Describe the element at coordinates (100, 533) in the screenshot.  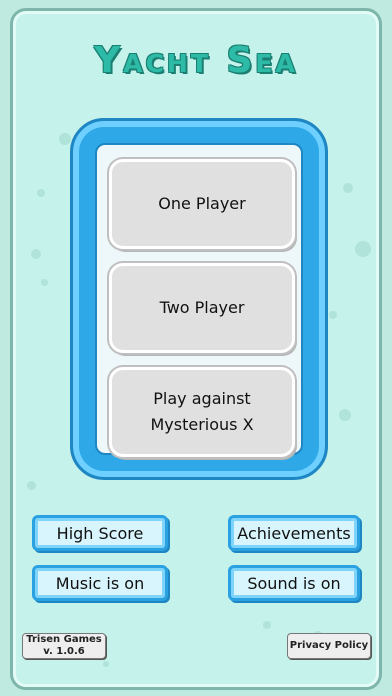
I see `high-score-button: High Score` at that location.